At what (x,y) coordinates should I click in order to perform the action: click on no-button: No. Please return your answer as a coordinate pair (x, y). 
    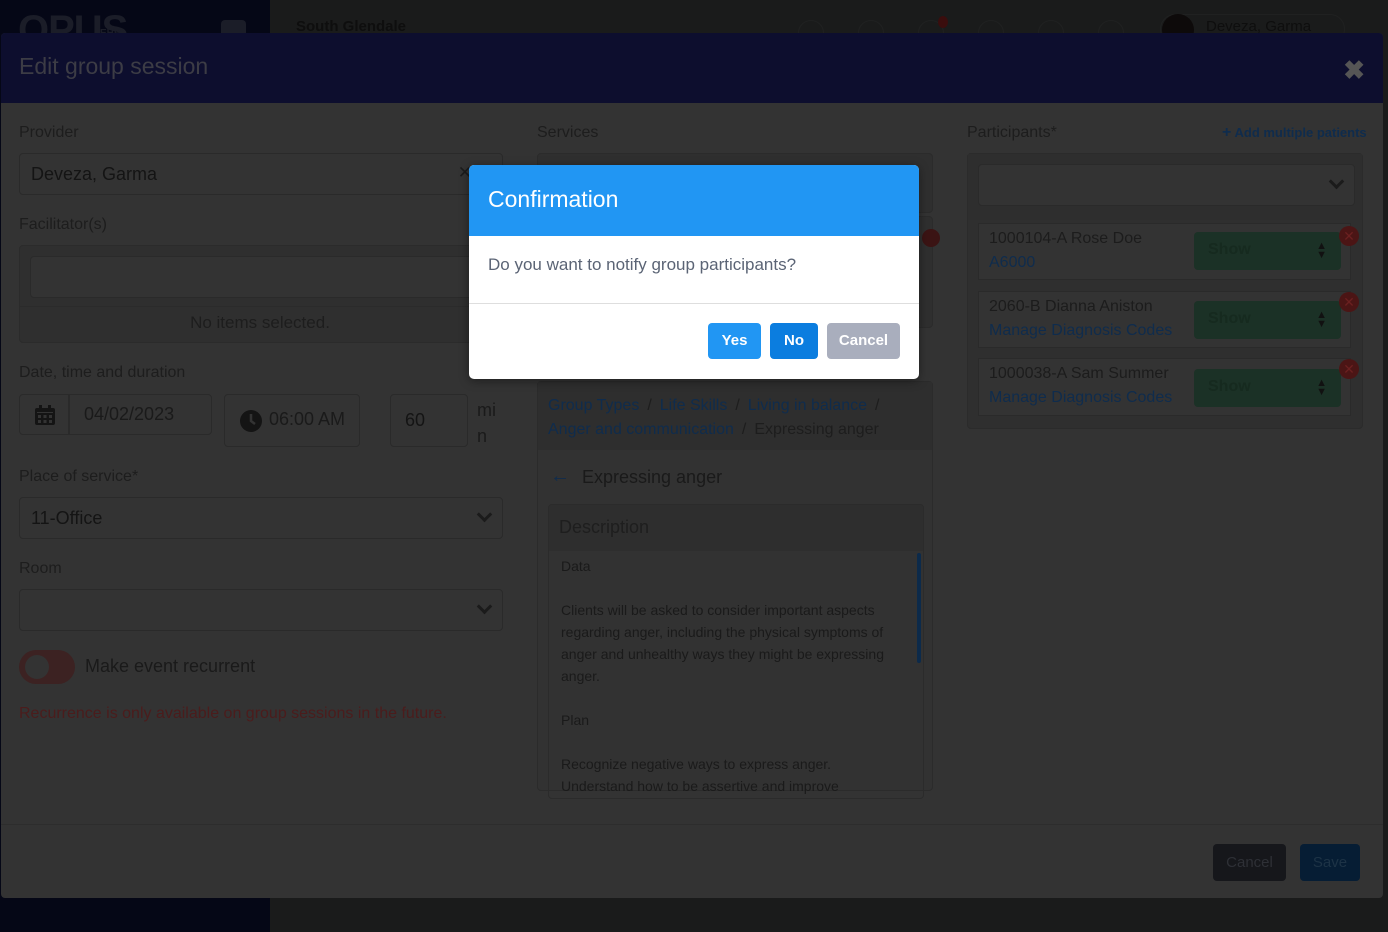
    Looking at the image, I should click on (794, 341).